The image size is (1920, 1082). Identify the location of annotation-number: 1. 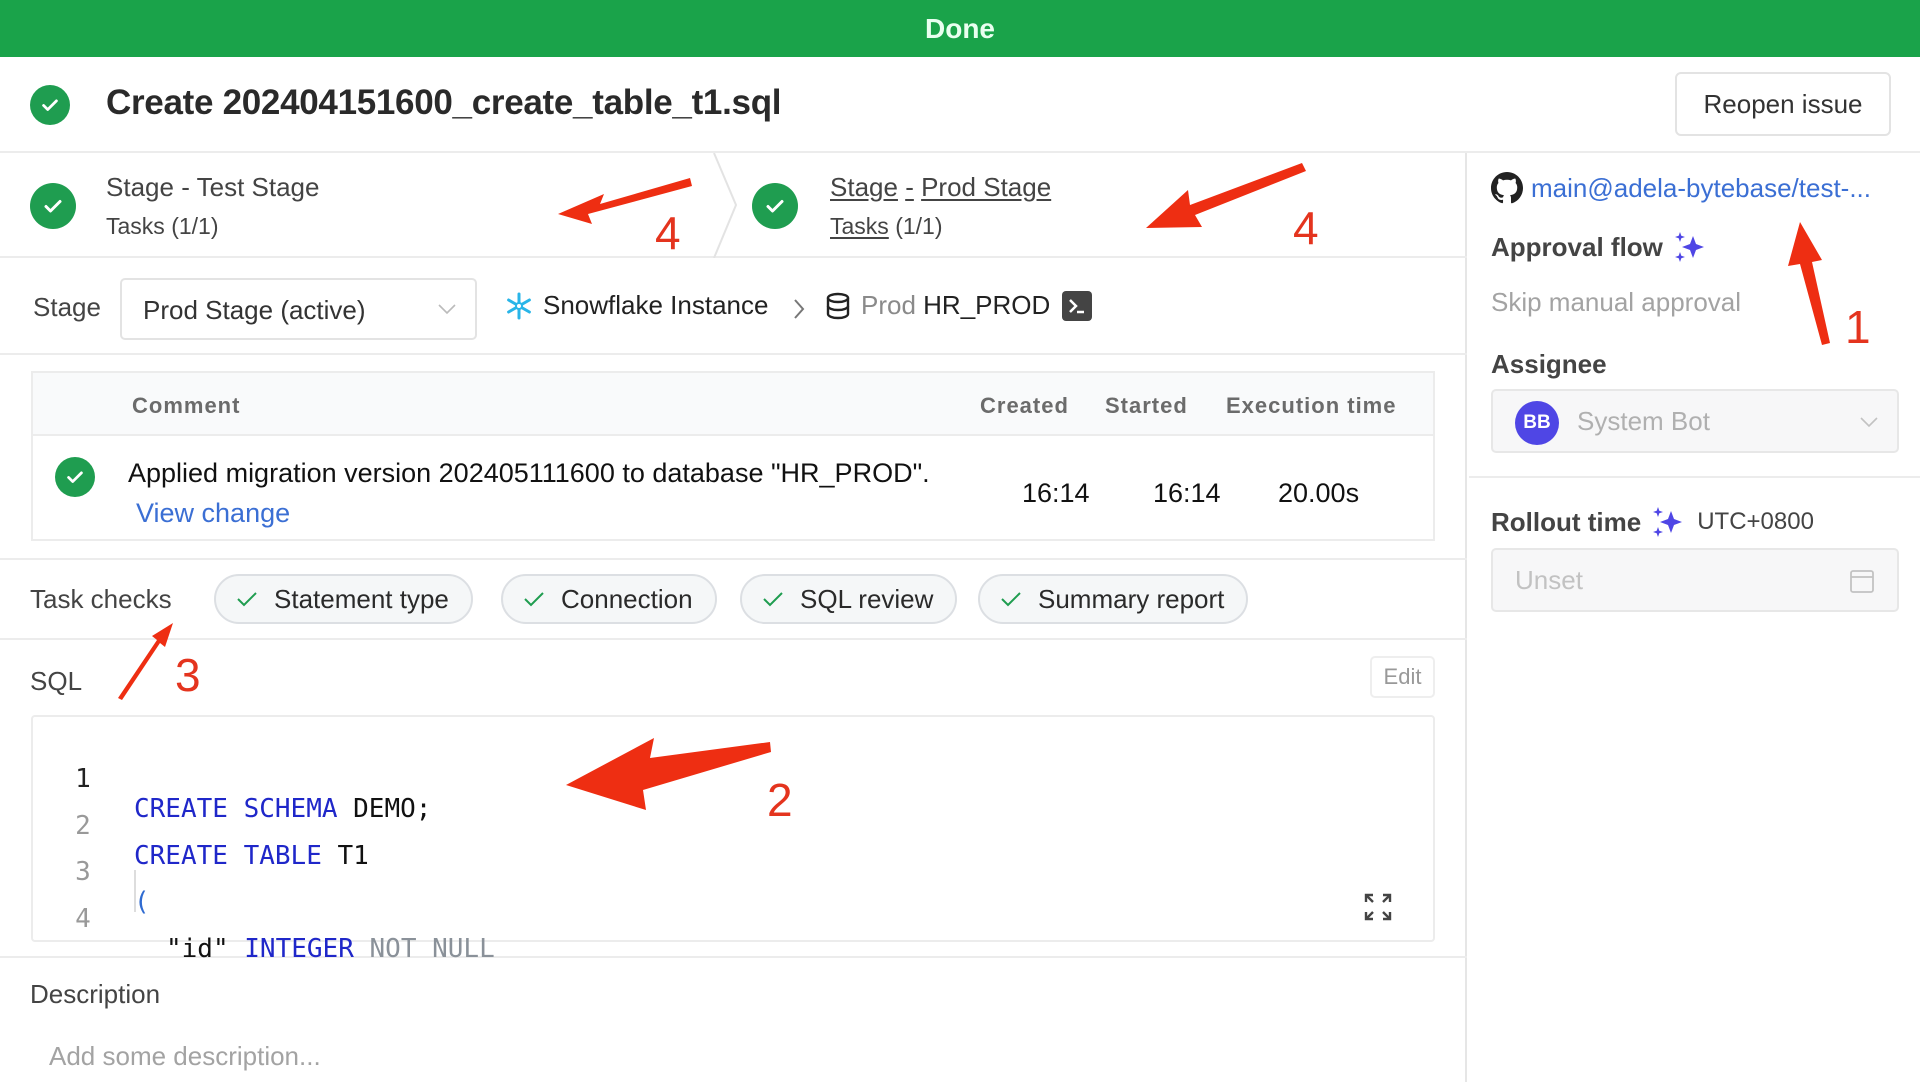
(1858, 327).